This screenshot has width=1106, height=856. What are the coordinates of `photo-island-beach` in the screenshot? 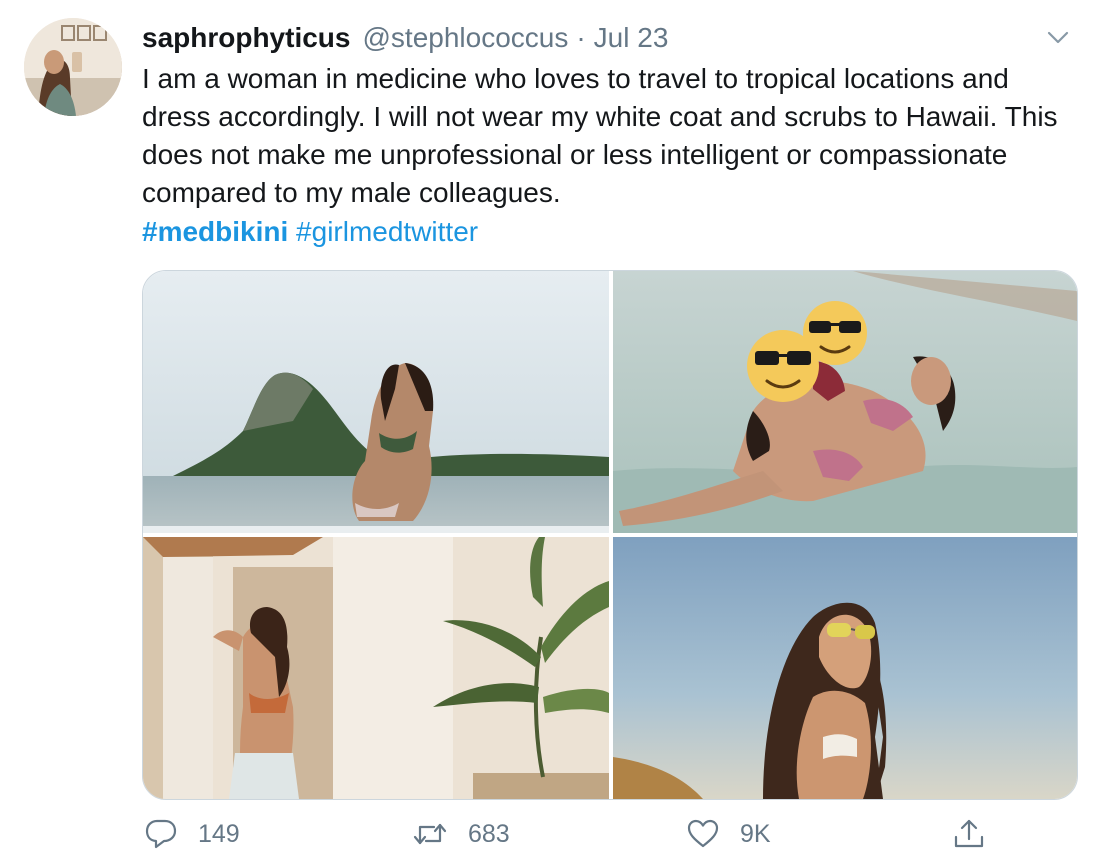 It's located at (376, 402).